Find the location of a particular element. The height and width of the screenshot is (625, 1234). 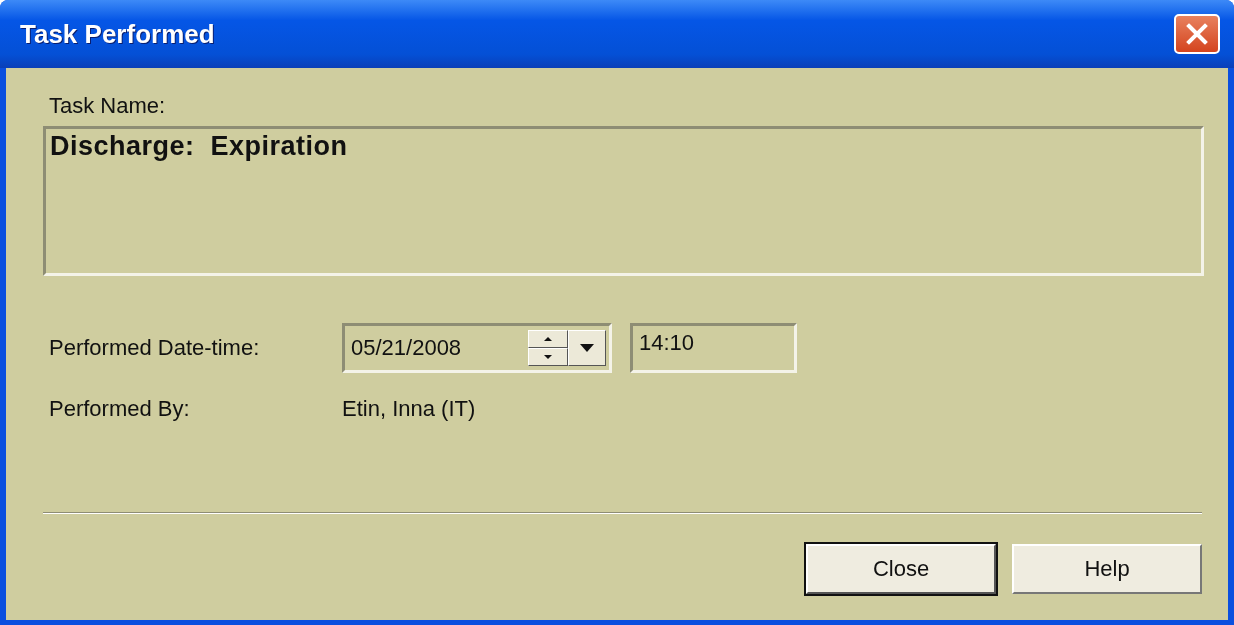

up-arrow-icon is located at coordinates (548, 339).